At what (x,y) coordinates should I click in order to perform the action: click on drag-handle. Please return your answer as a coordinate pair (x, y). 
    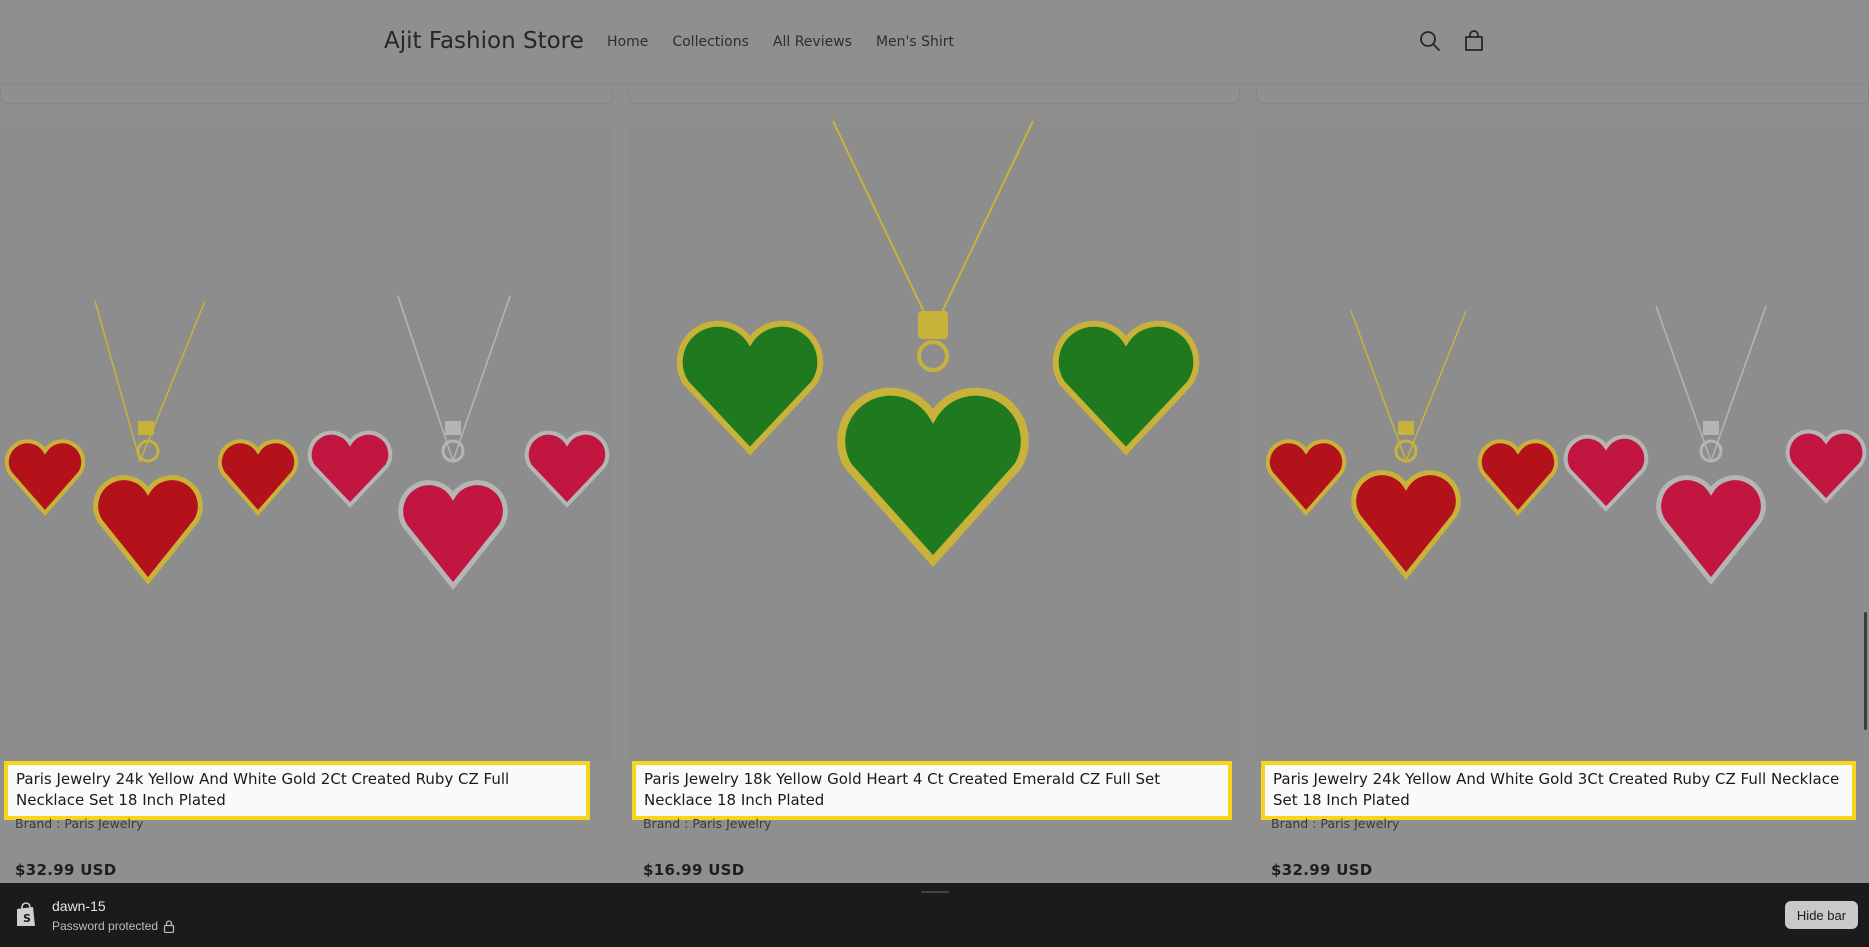
    Looking at the image, I should click on (935, 892).